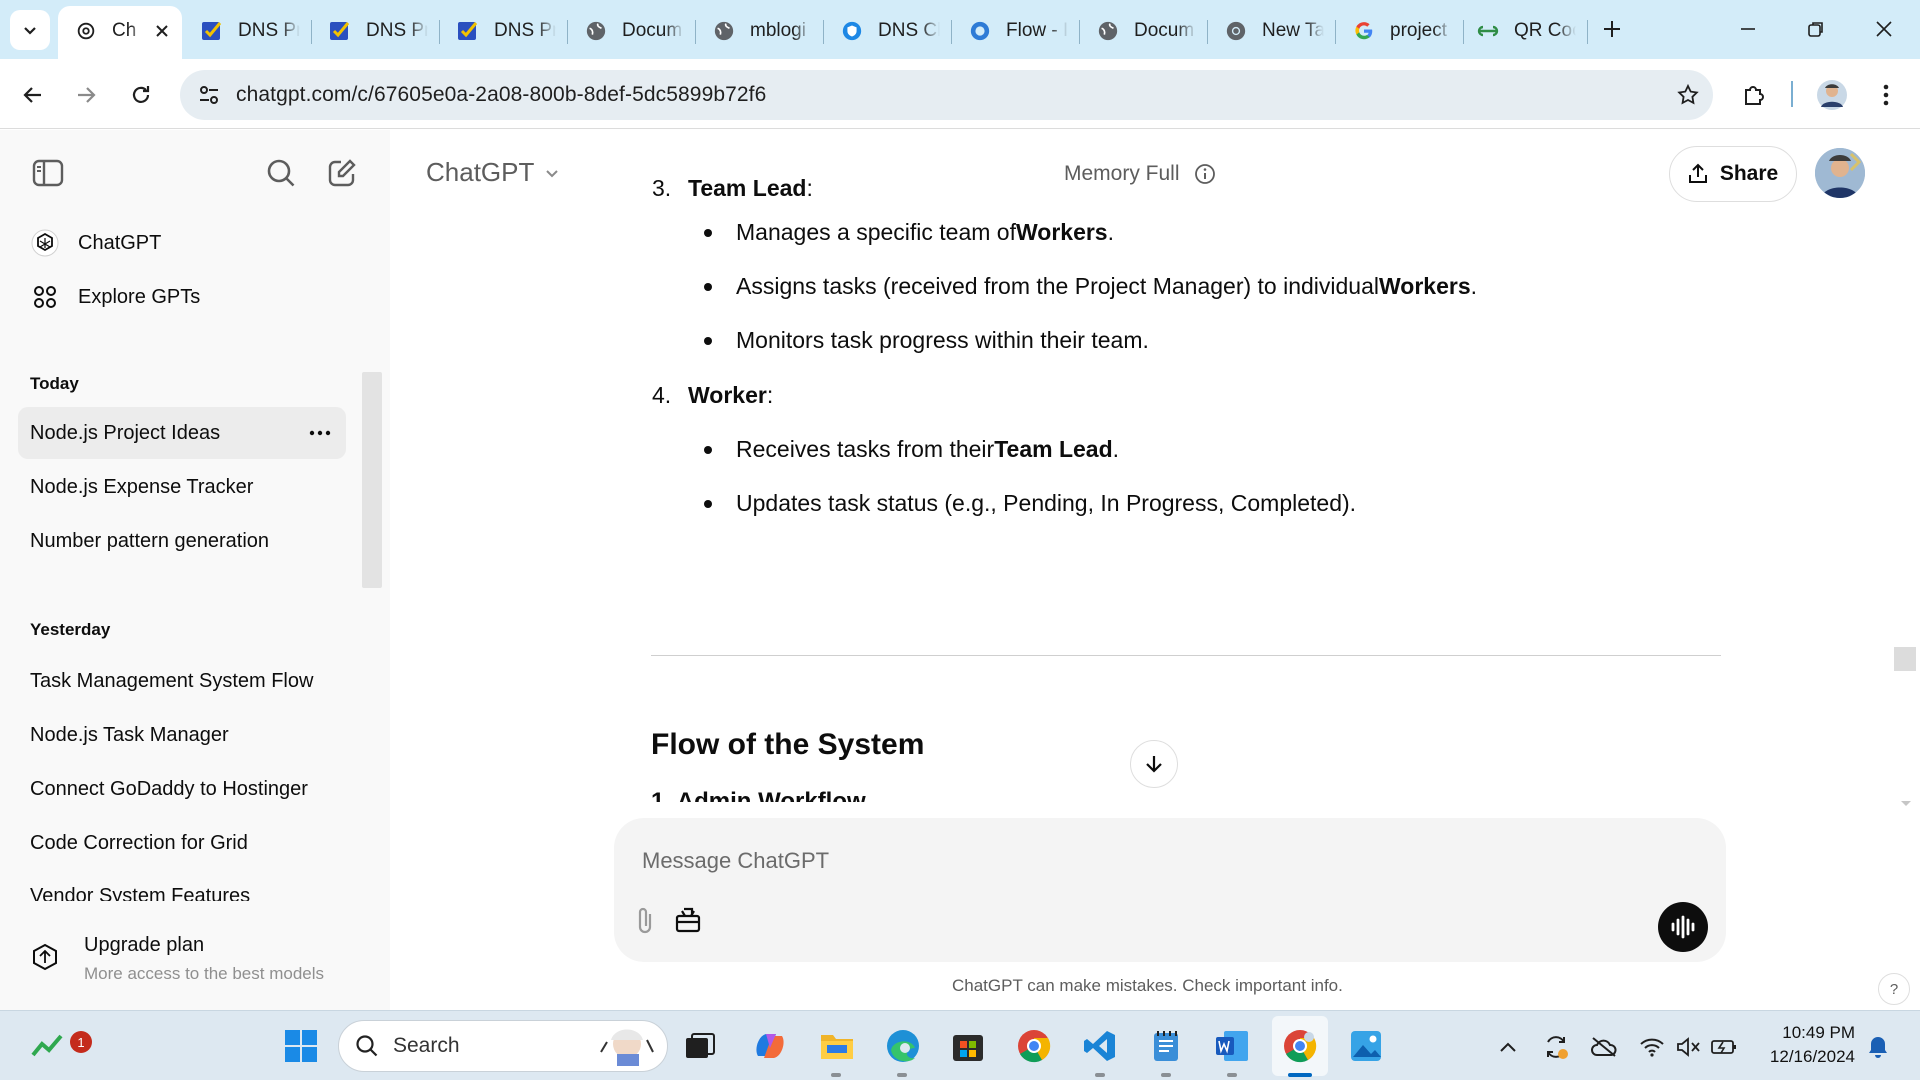  Describe the element at coordinates (1805, 1045) in the screenshot. I see `clock: 10:49 PM 12/16/2024` at that location.